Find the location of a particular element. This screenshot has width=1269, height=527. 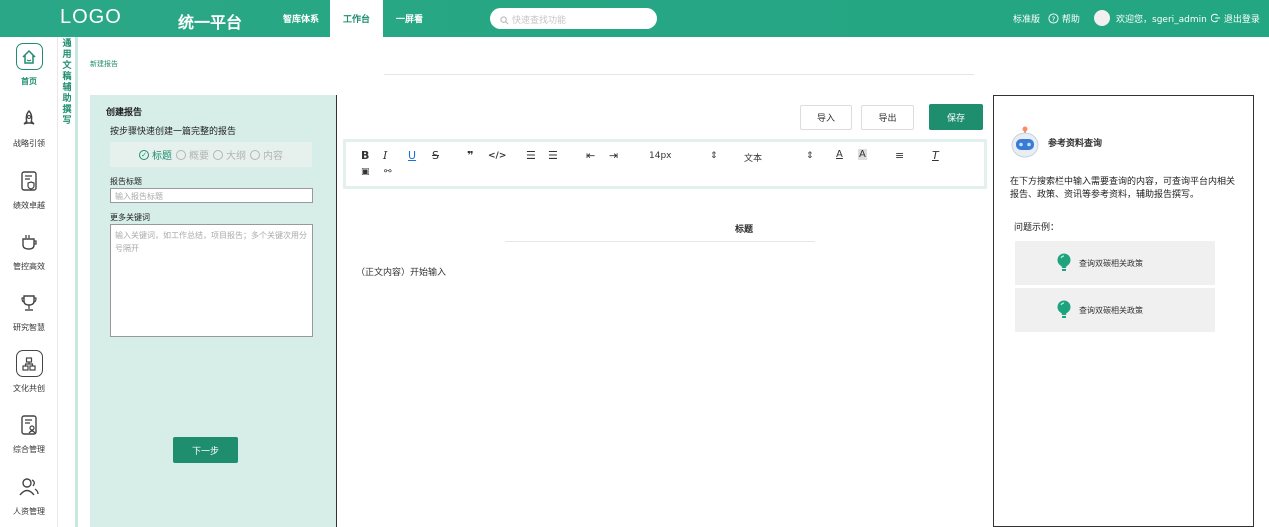

robot-icon is located at coordinates (1025, 142).